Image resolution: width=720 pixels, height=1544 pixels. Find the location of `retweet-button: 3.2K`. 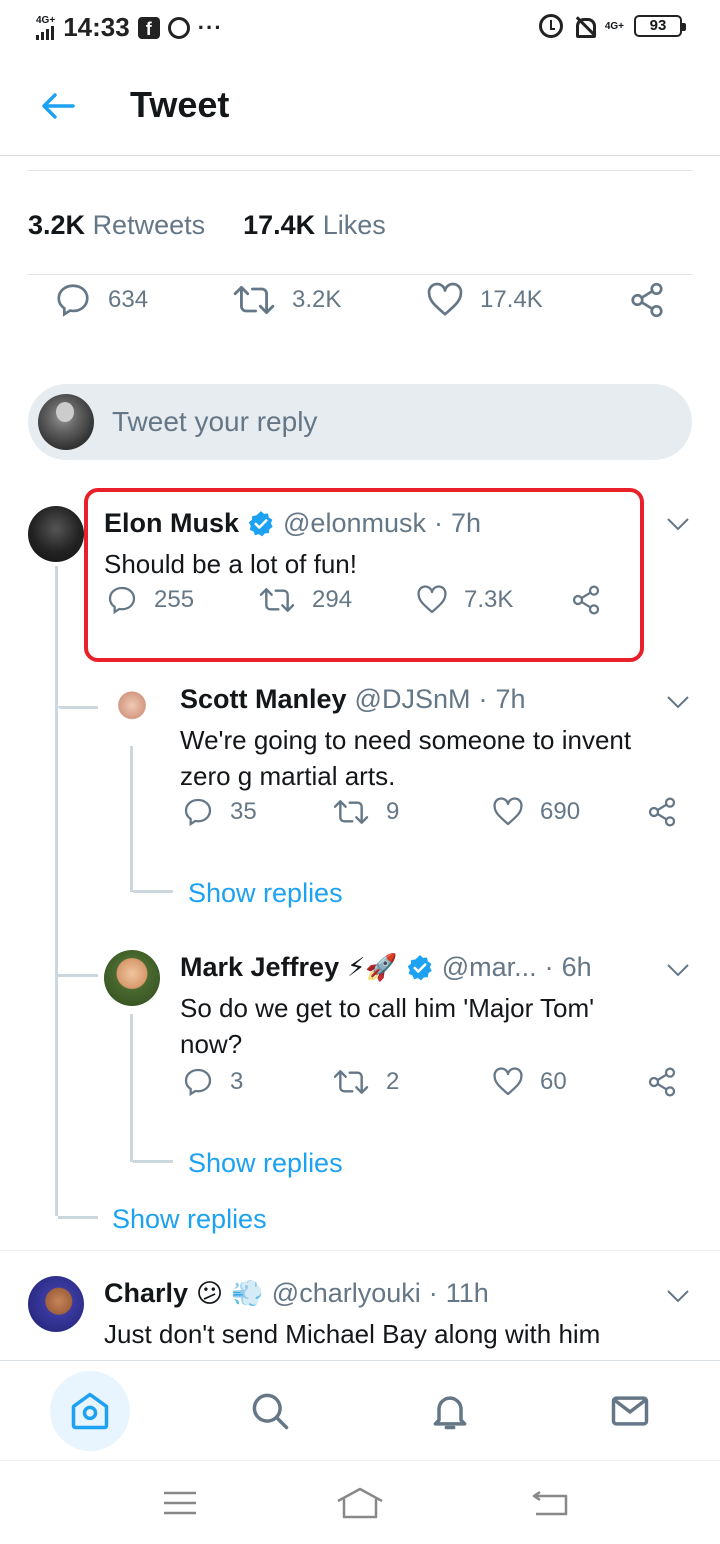

retweet-button: 3.2K is located at coordinates (286, 300).